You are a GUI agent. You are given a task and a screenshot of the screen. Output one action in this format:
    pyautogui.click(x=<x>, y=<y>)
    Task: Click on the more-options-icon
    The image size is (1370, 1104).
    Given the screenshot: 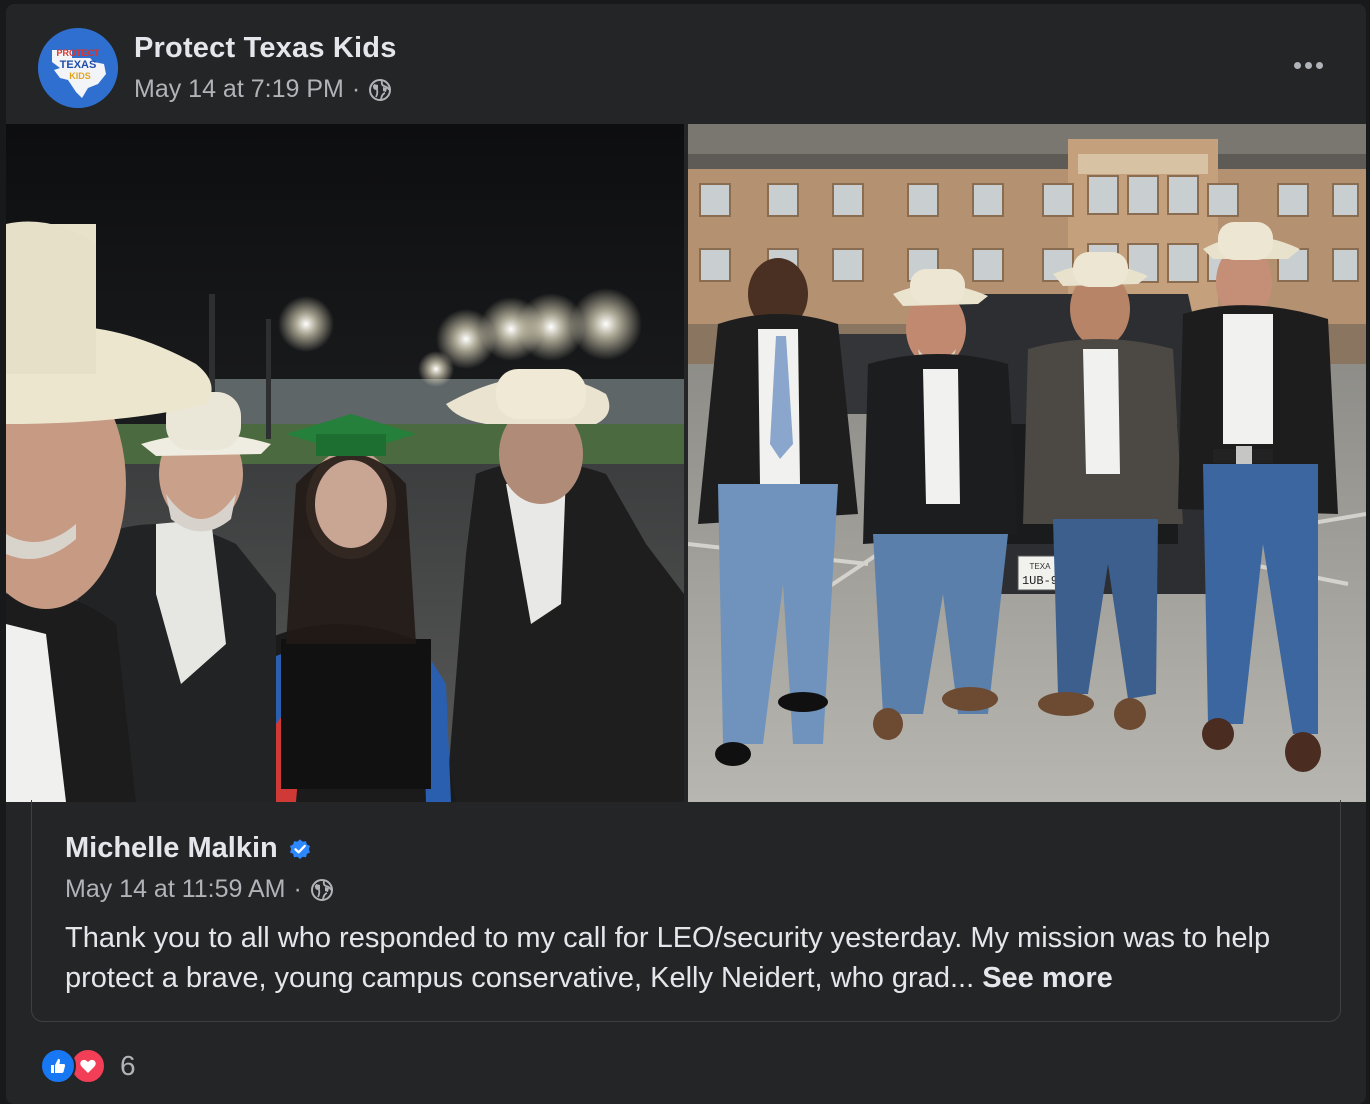 What is the action you would take?
    pyautogui.click(x=1308, y=65)
    